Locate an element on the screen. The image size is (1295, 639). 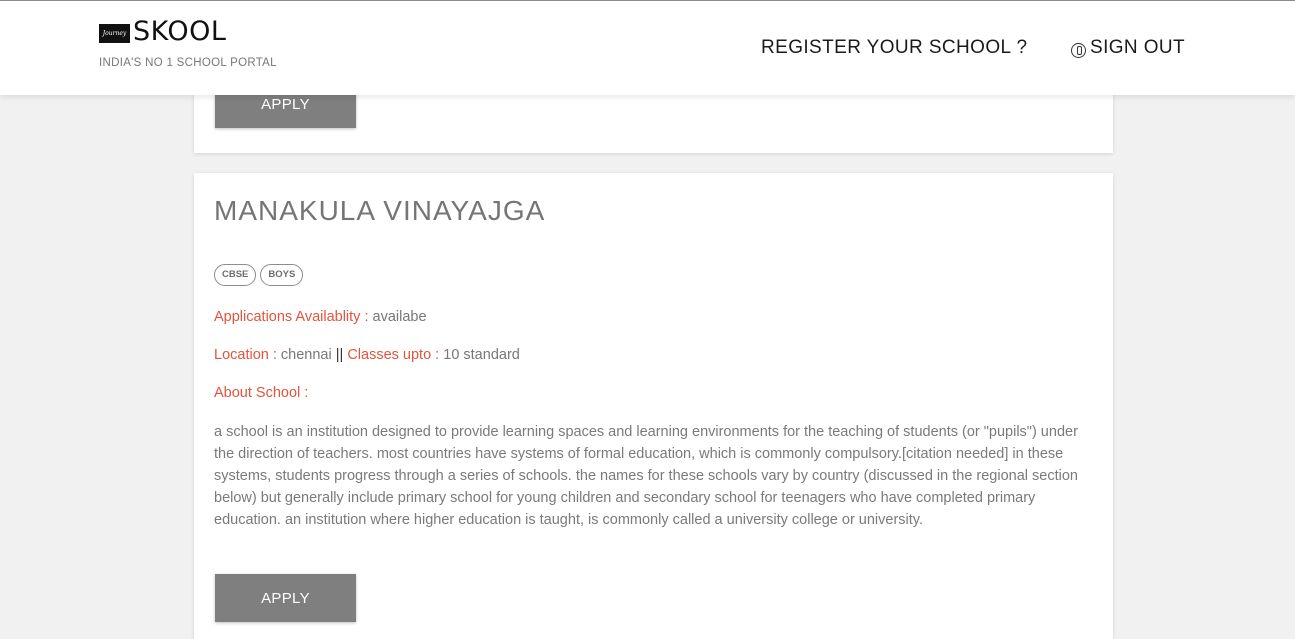
availability-value: availabe is located at coordinates (399, 317).